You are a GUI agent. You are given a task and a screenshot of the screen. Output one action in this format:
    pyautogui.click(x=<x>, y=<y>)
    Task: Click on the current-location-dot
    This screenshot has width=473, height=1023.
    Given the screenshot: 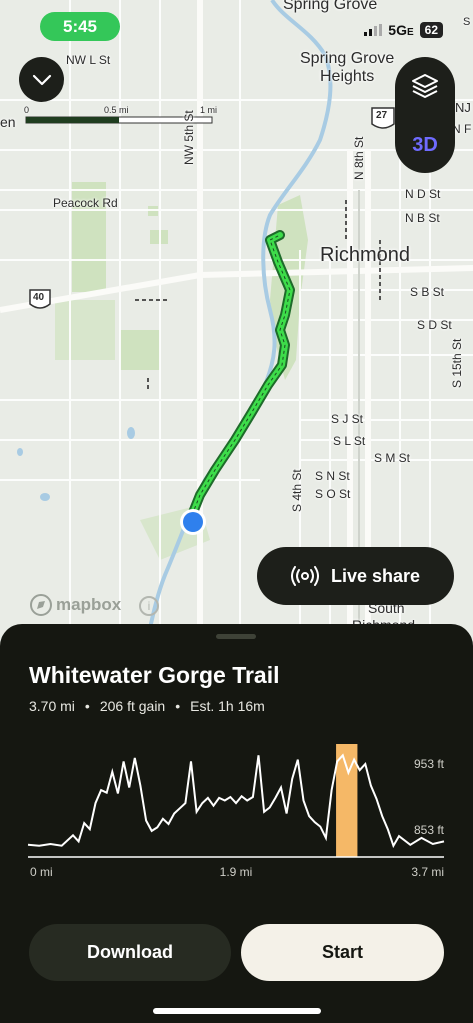 What is the action you would take?
    pyautogui.click(x=193, y=522)
    